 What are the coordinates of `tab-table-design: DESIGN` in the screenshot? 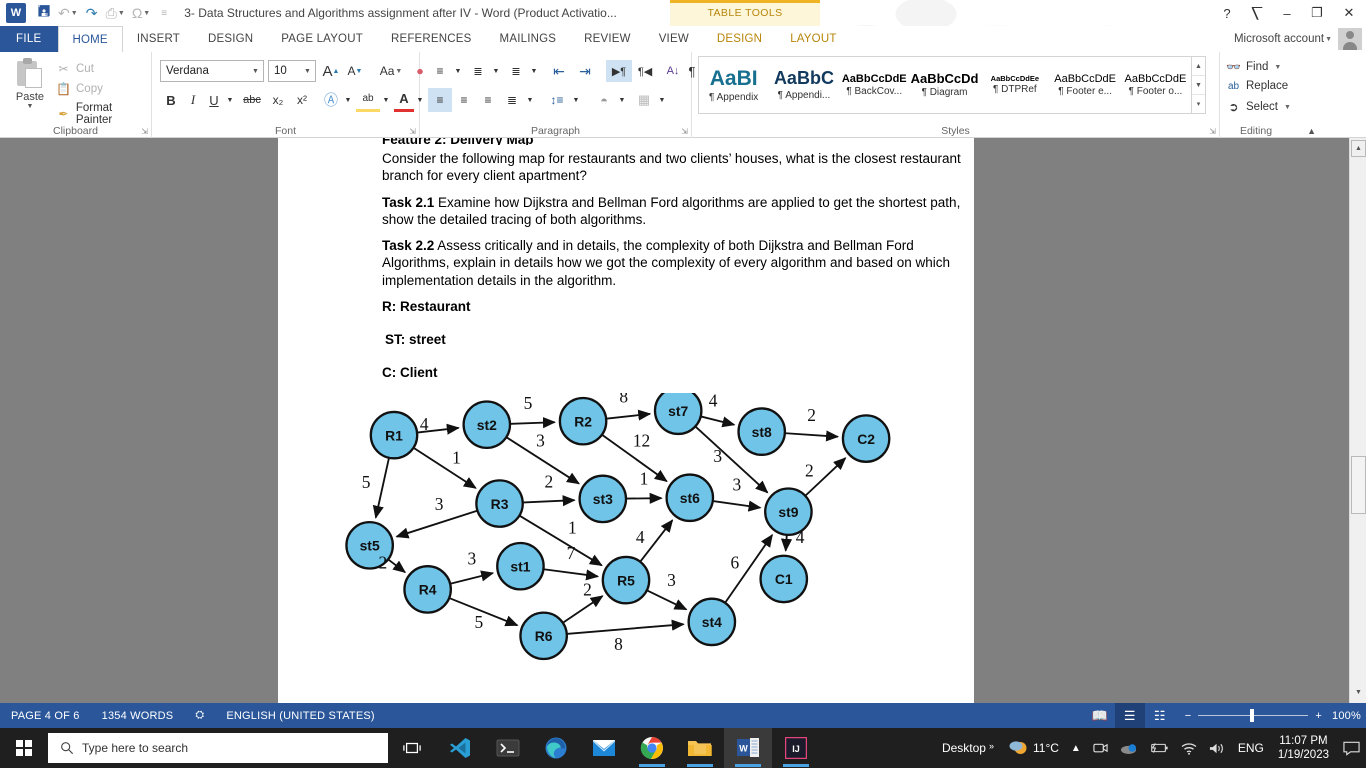 It's located at (739, 39).